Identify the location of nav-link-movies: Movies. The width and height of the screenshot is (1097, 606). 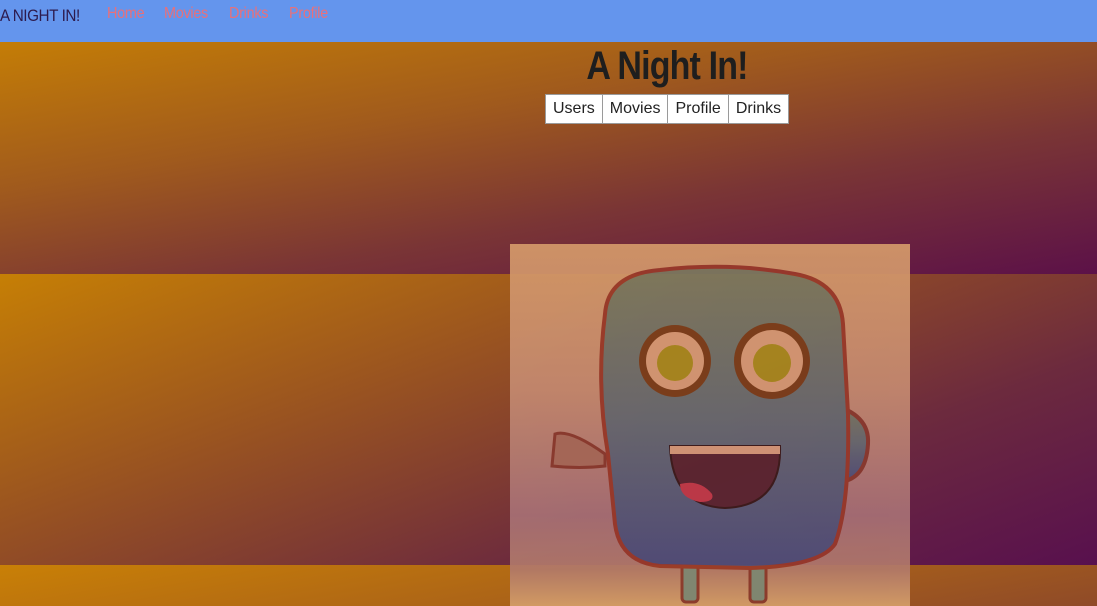
(186, 14).